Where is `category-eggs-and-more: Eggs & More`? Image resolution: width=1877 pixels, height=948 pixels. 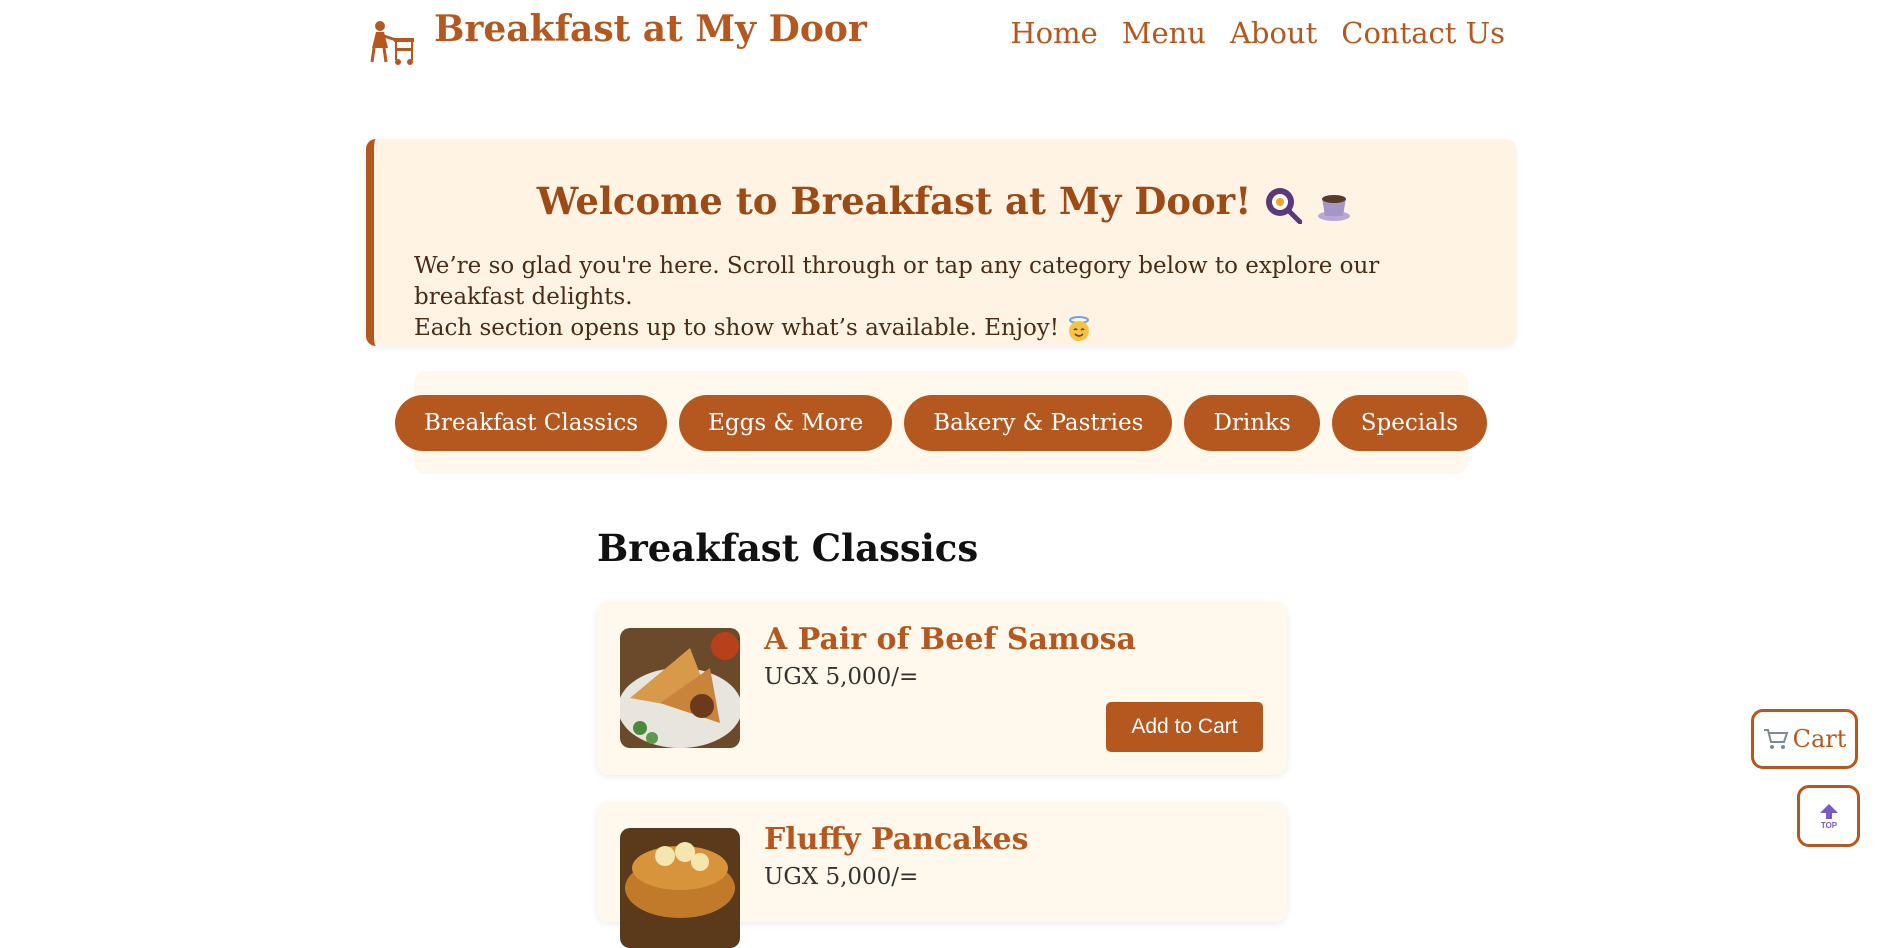 category-eggs-and-more: Eggs & More is located at coordinates (786, 422).